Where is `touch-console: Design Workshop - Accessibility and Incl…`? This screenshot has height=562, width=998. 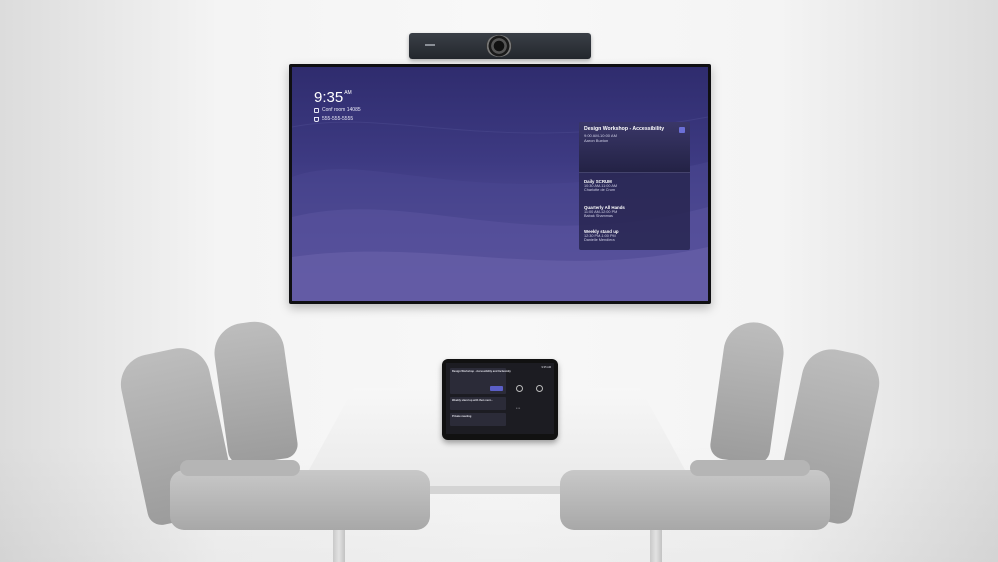 touch-console: Design Workshop - Accessibility and Incl… is located at coordinates (500, 399).